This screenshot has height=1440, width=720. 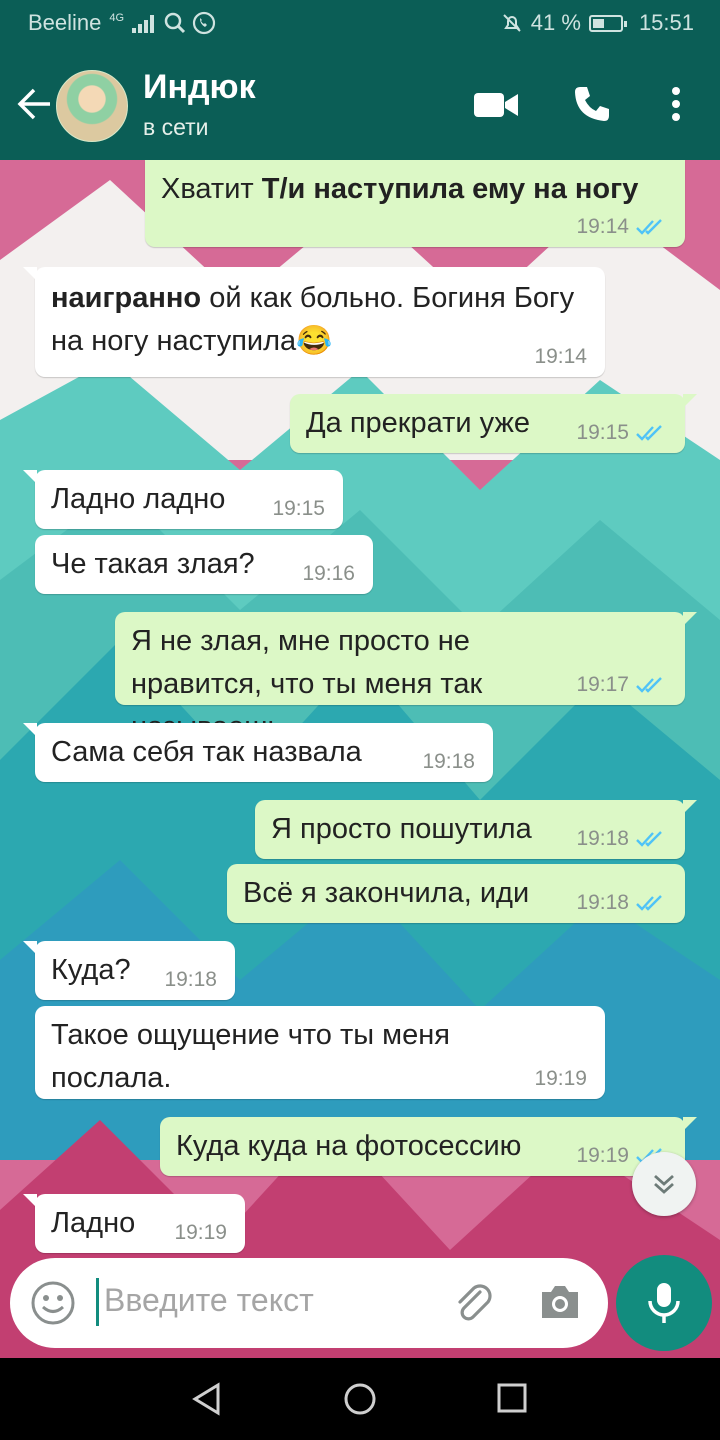 I want to click on message-time: 19:16, so click(x=328, y=573).